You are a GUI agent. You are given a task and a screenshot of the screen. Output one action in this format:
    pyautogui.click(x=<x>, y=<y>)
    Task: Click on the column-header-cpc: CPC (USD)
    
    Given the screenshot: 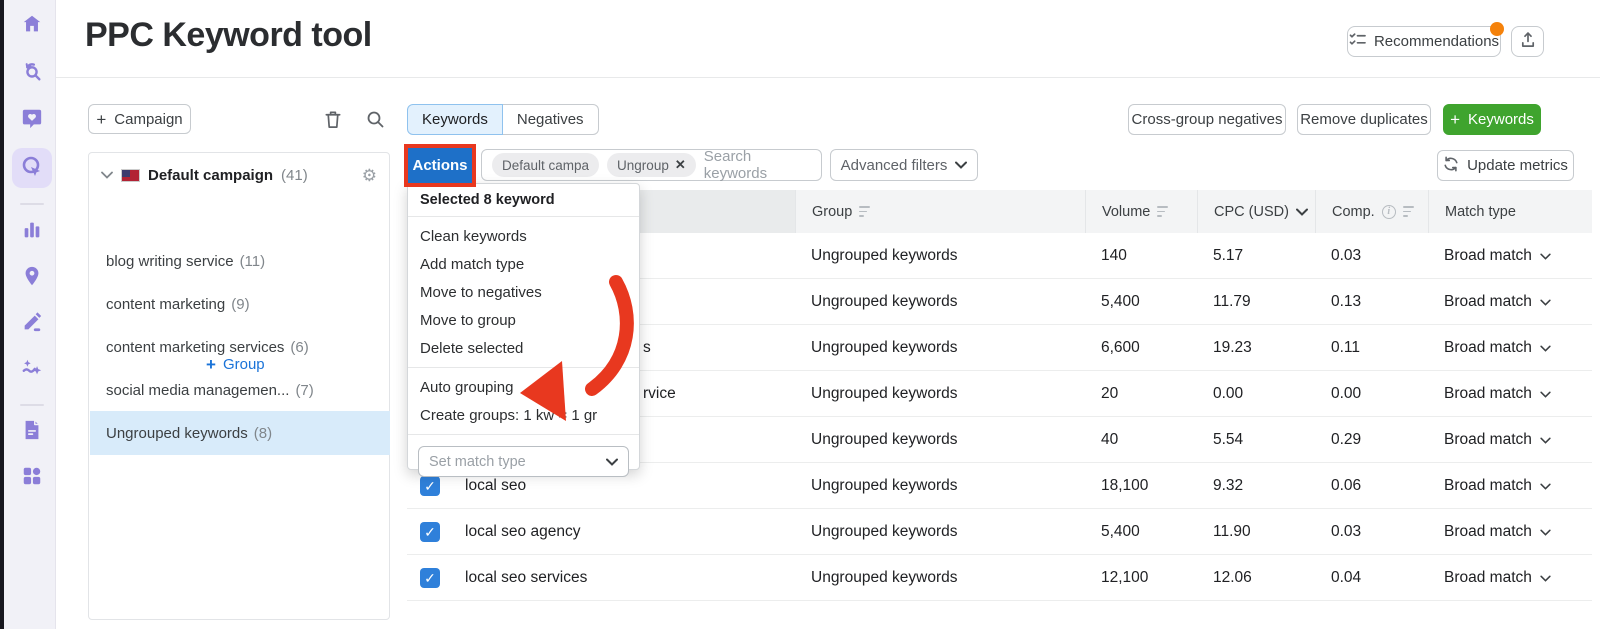 What is the action you would take?
    pyautogui.click(x=1256, y=211)
    